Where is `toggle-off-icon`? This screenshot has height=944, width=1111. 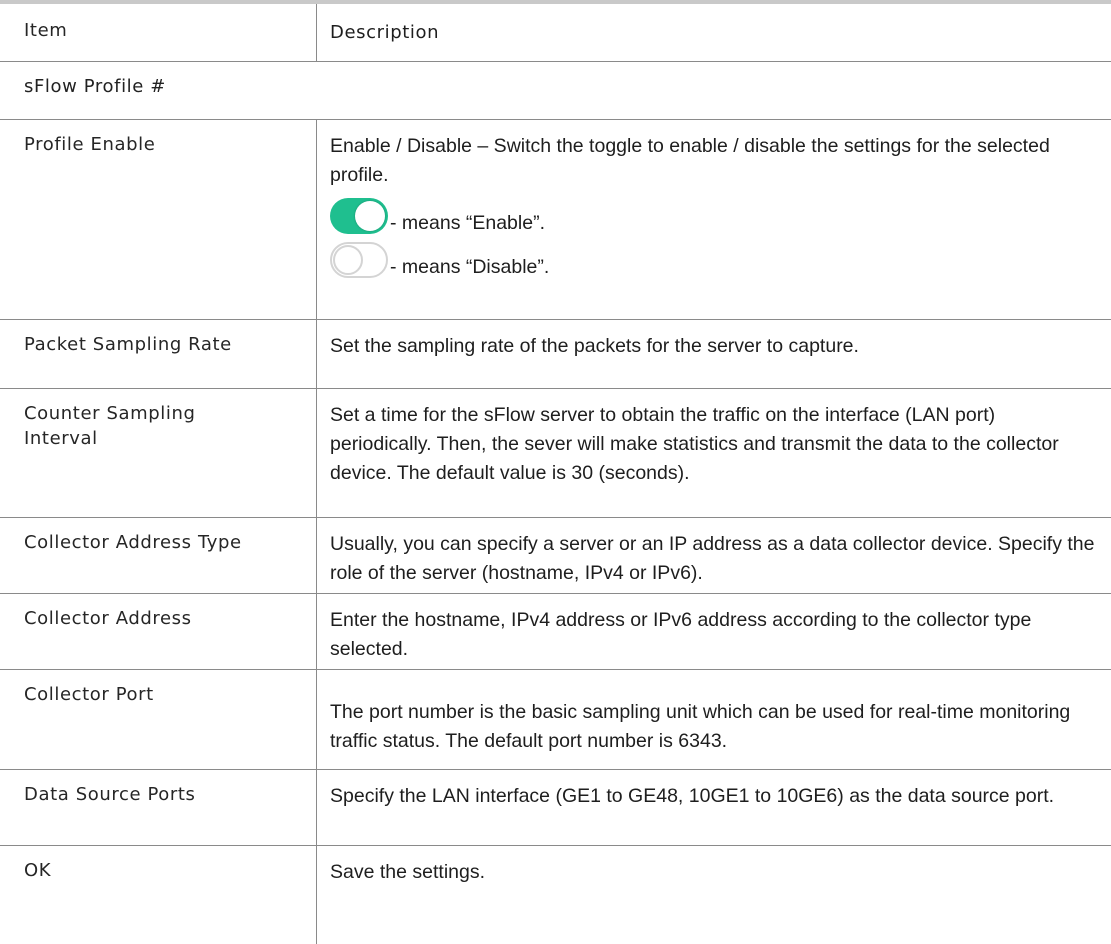 toggle-off-icon is located at coordinates (359, 260).